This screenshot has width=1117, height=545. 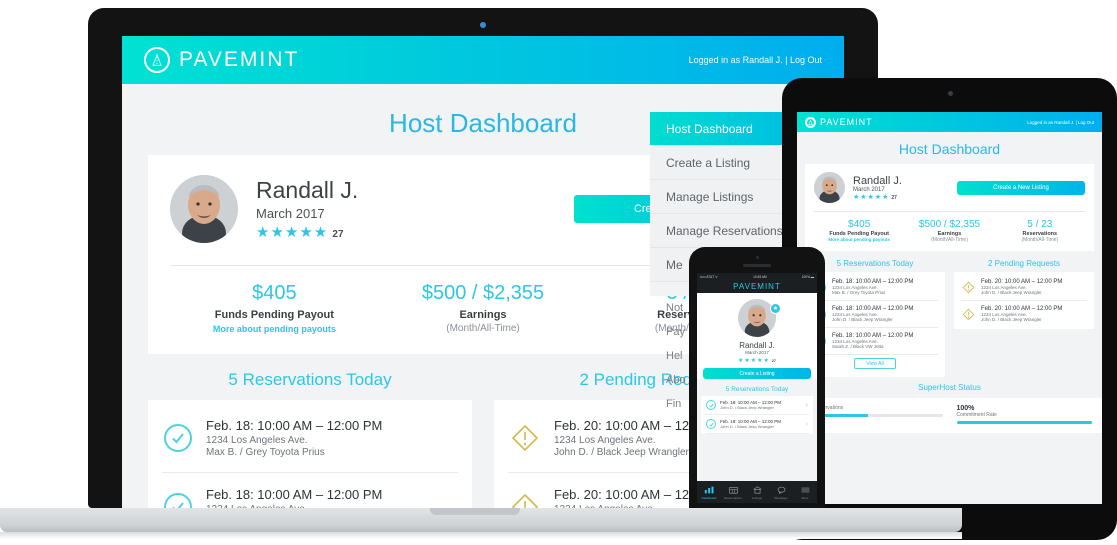 I want to click on reservation-guest: John D. / Black Jeep Wrangler, so click(x=747, y=426).